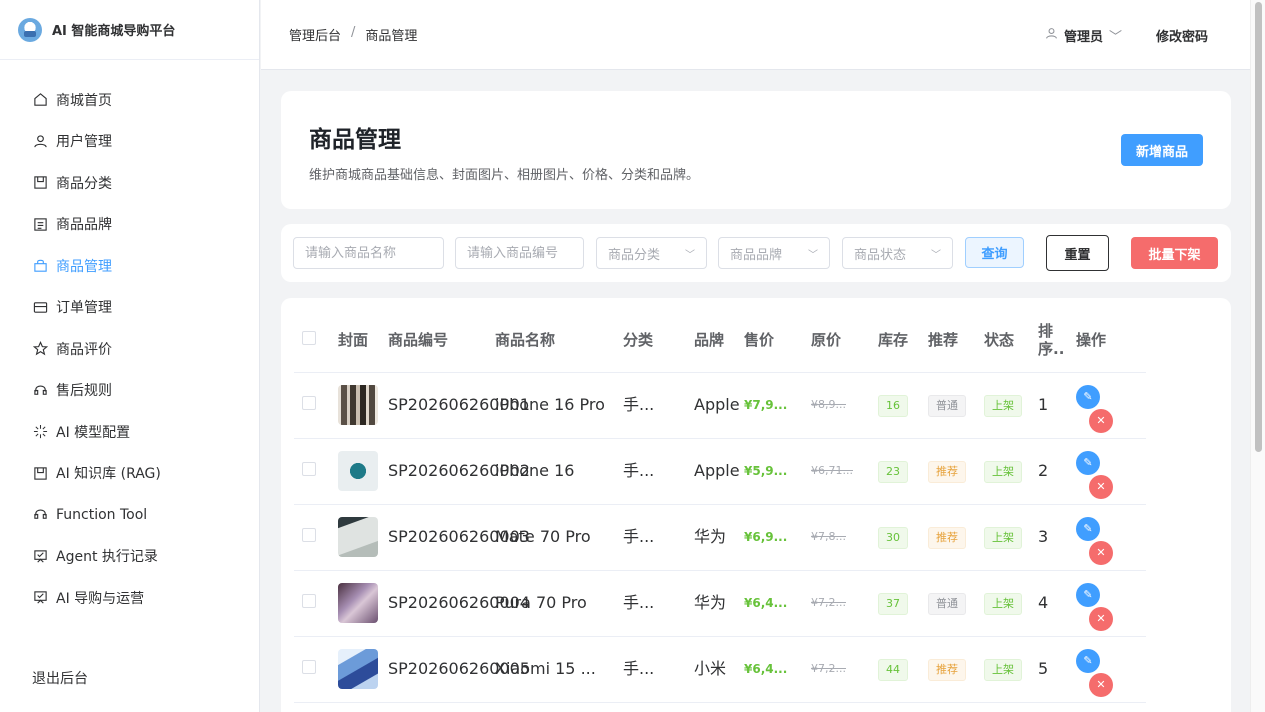  What do you see at coordinates (1003, 670) in the screenshot?
I see `status-tag: 上架` at bounding box center [1003, 670].